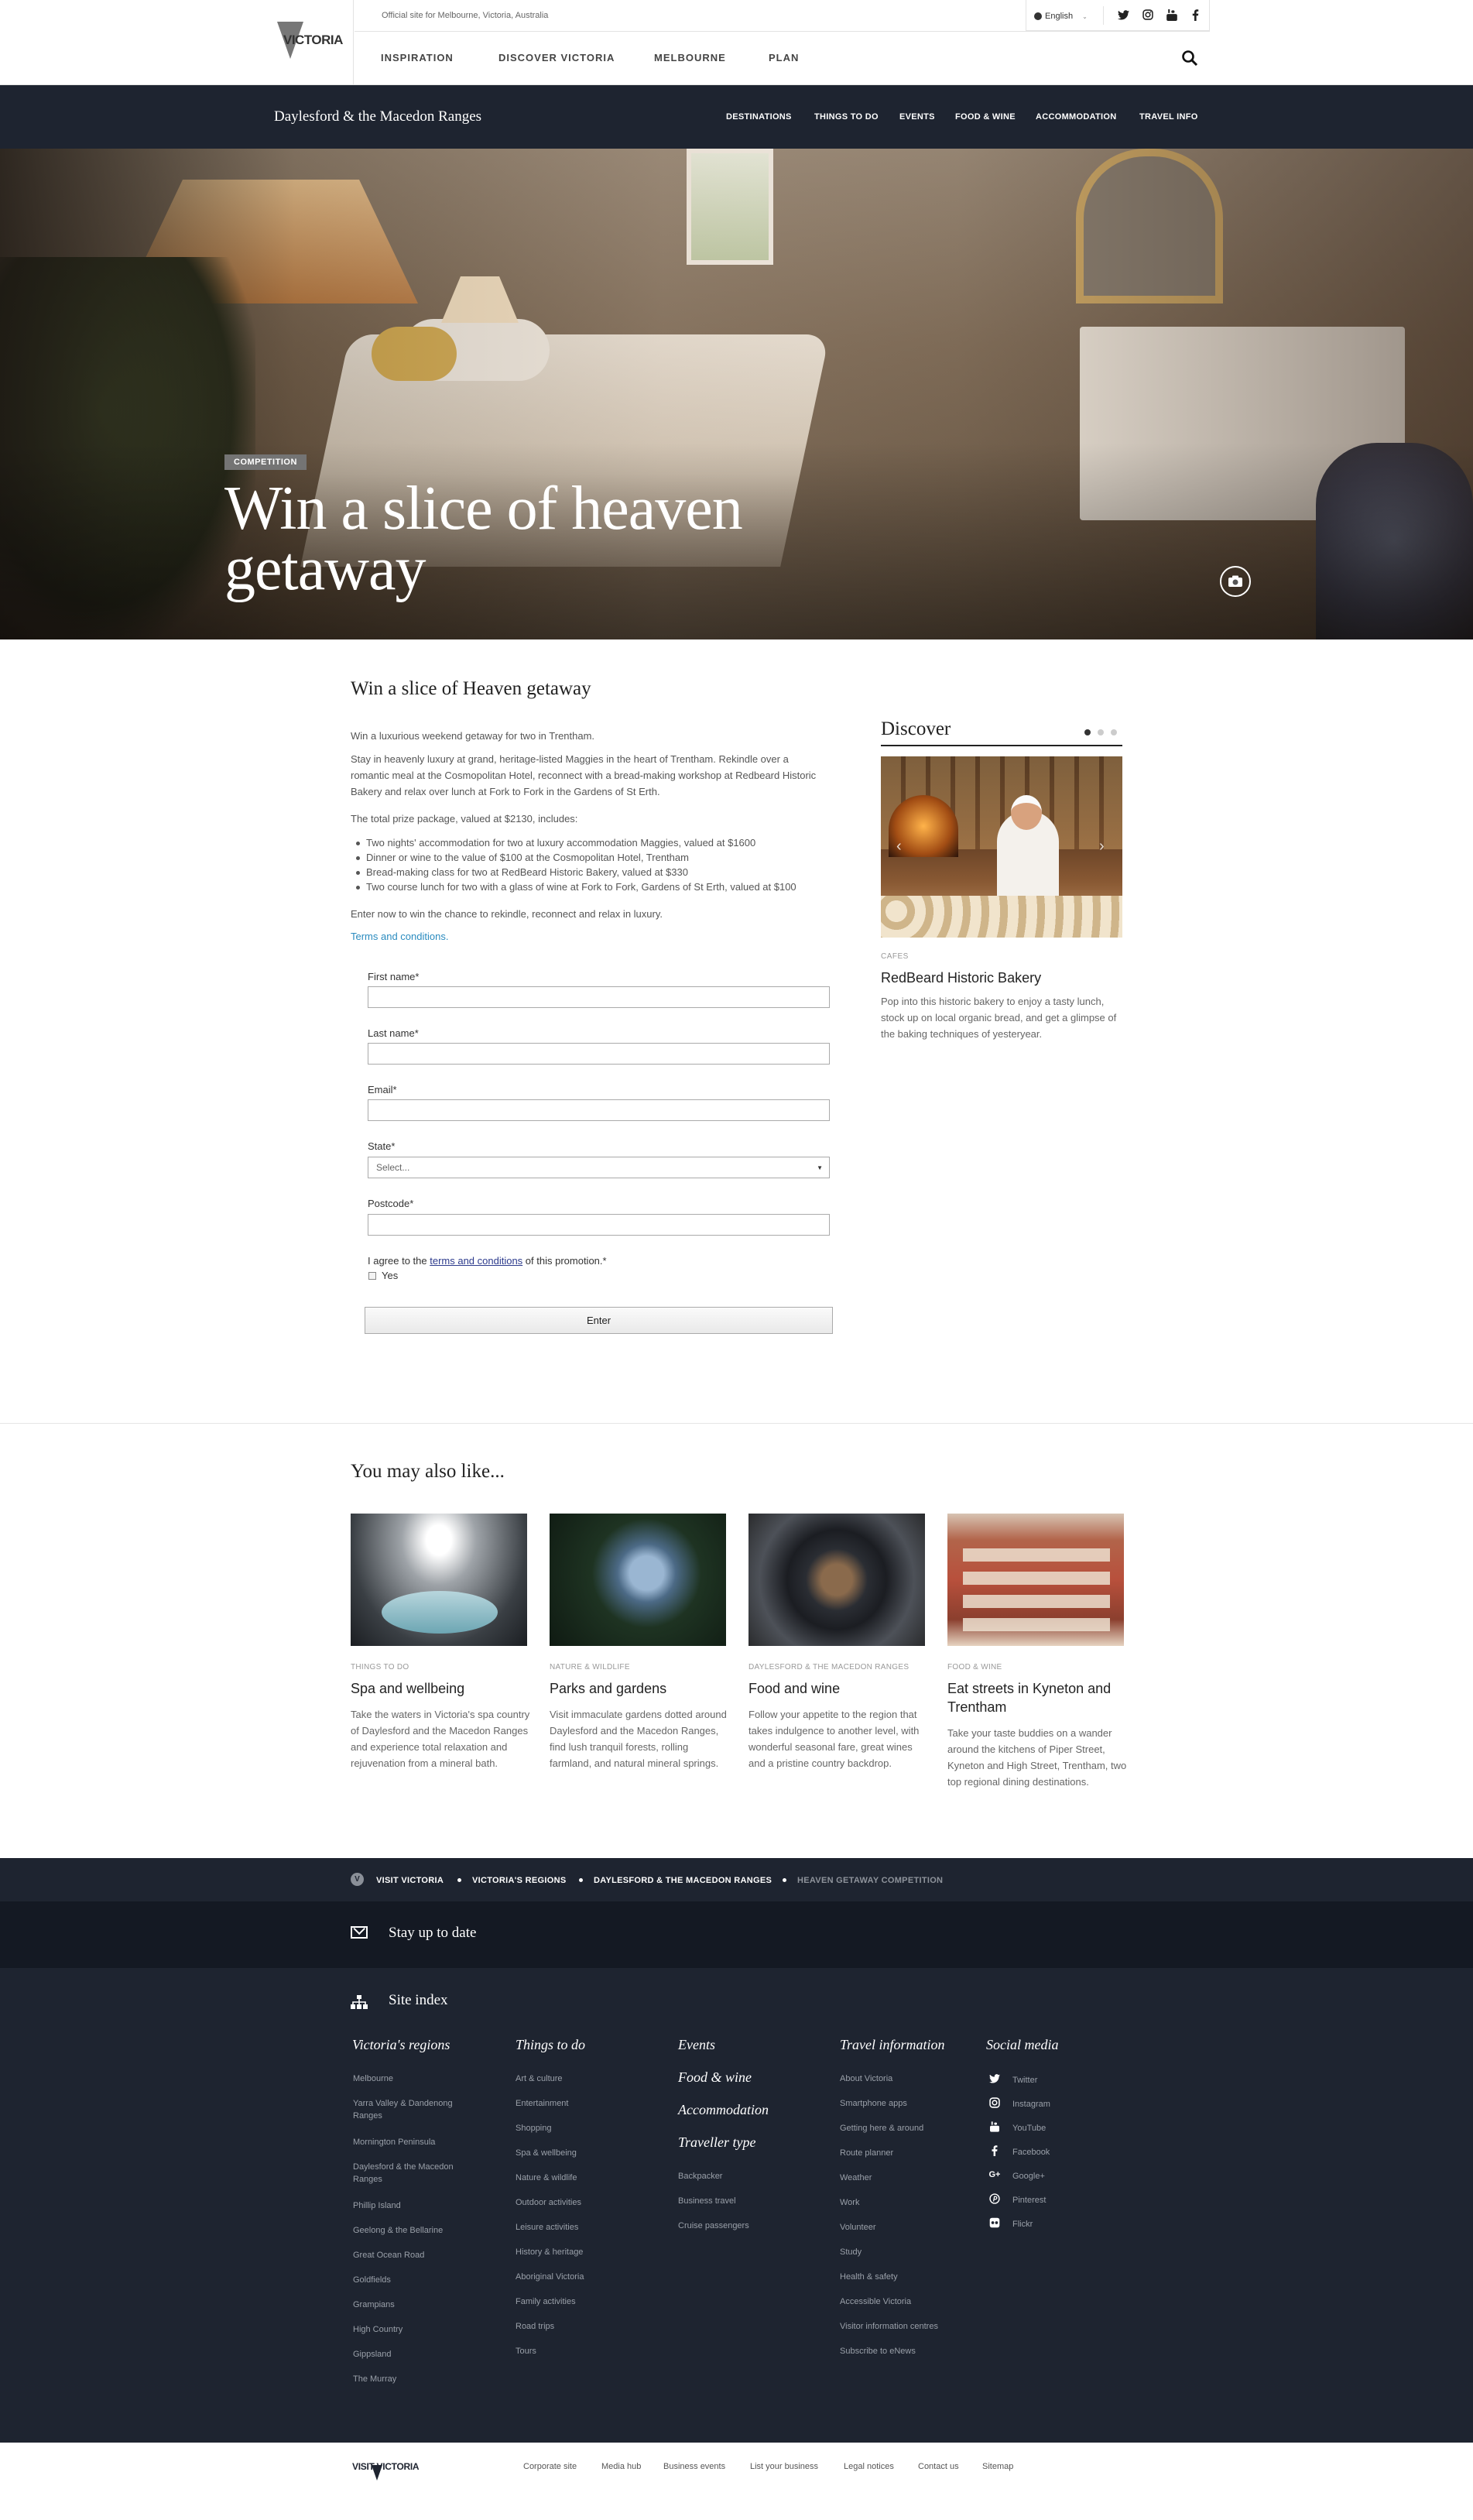  What do you see at coordinates (869, 2466) in the screenshot?
I see `bottom-link-legal: Legal notices` at bounding box center [869, 2466].